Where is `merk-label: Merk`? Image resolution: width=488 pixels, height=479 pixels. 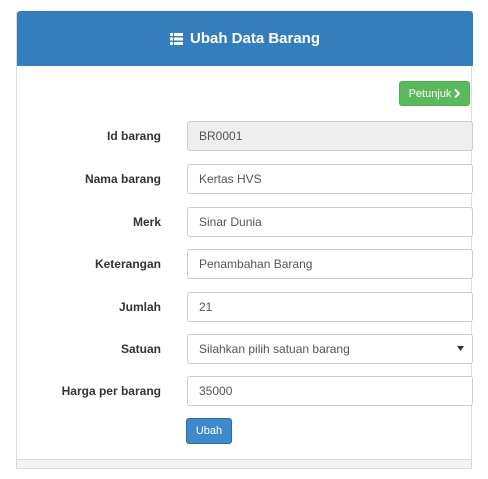
merk-label: Merk is located at coordinates (146, 222).